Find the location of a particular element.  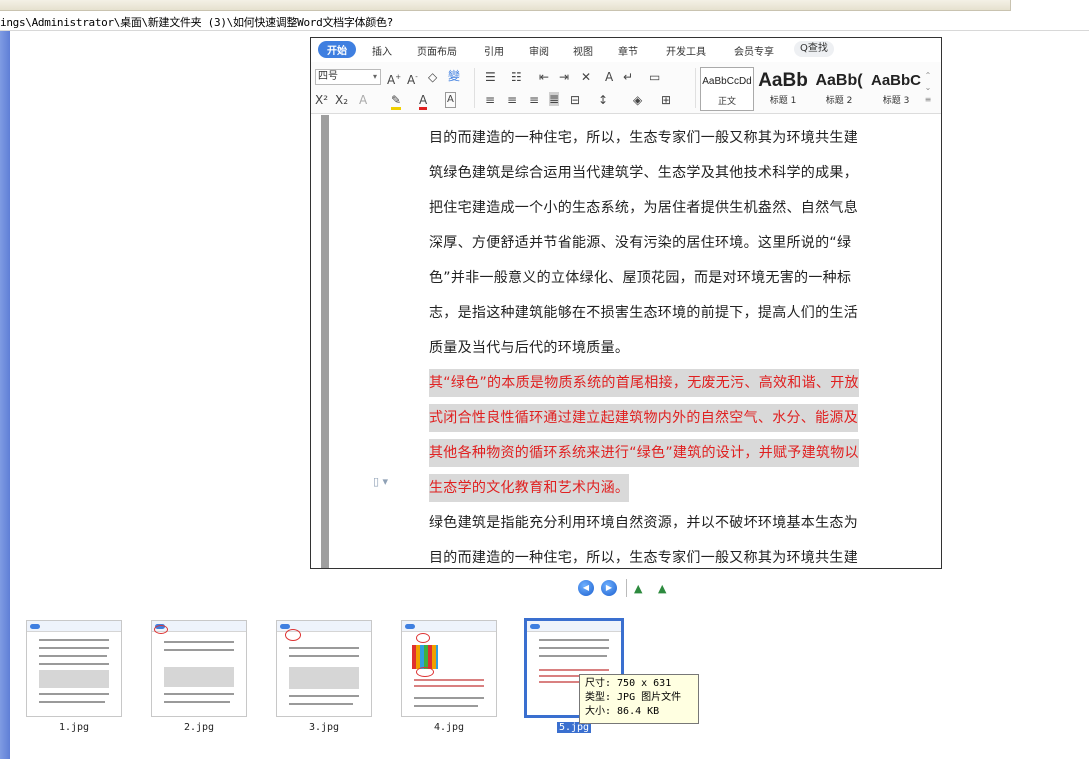

next-image-icon: ▶ is located at coordinates (609, 588).